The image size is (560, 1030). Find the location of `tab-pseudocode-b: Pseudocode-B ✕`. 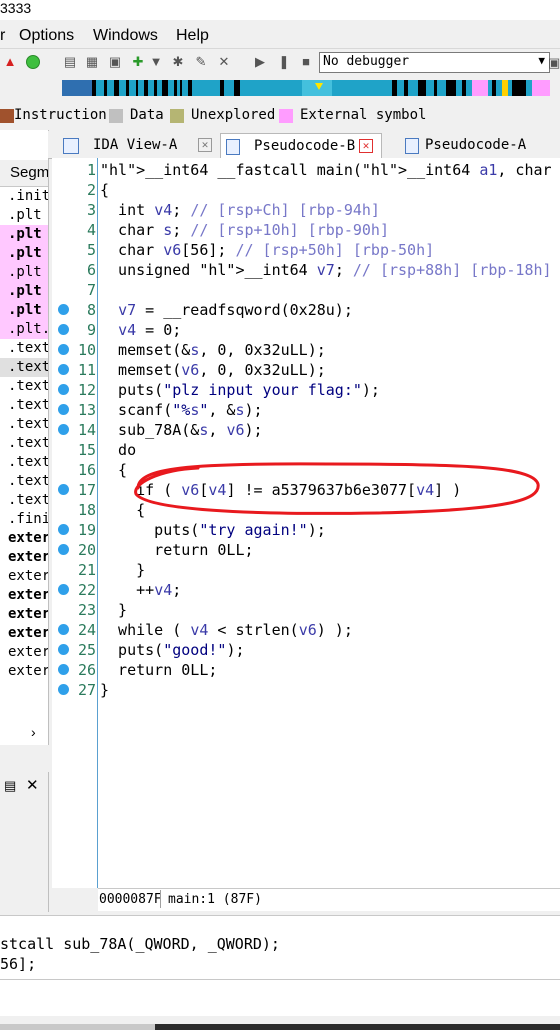

tab-pseudocode-b: Pseudocode-B ✕ is located at coordinates (301, 145).